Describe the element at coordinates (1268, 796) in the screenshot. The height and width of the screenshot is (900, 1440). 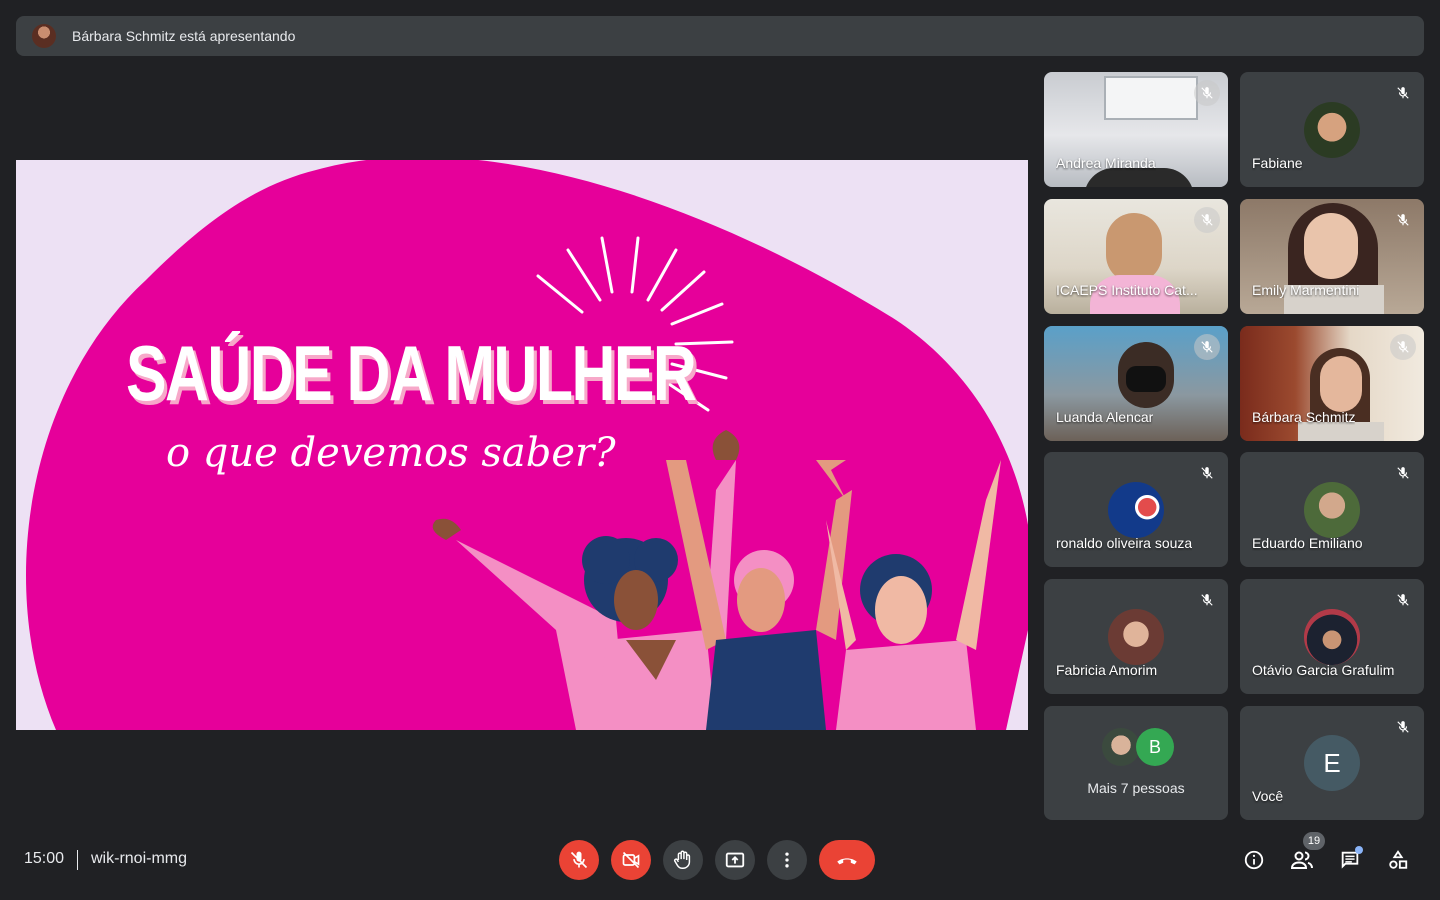
I see `participant-name: Você` at that location.